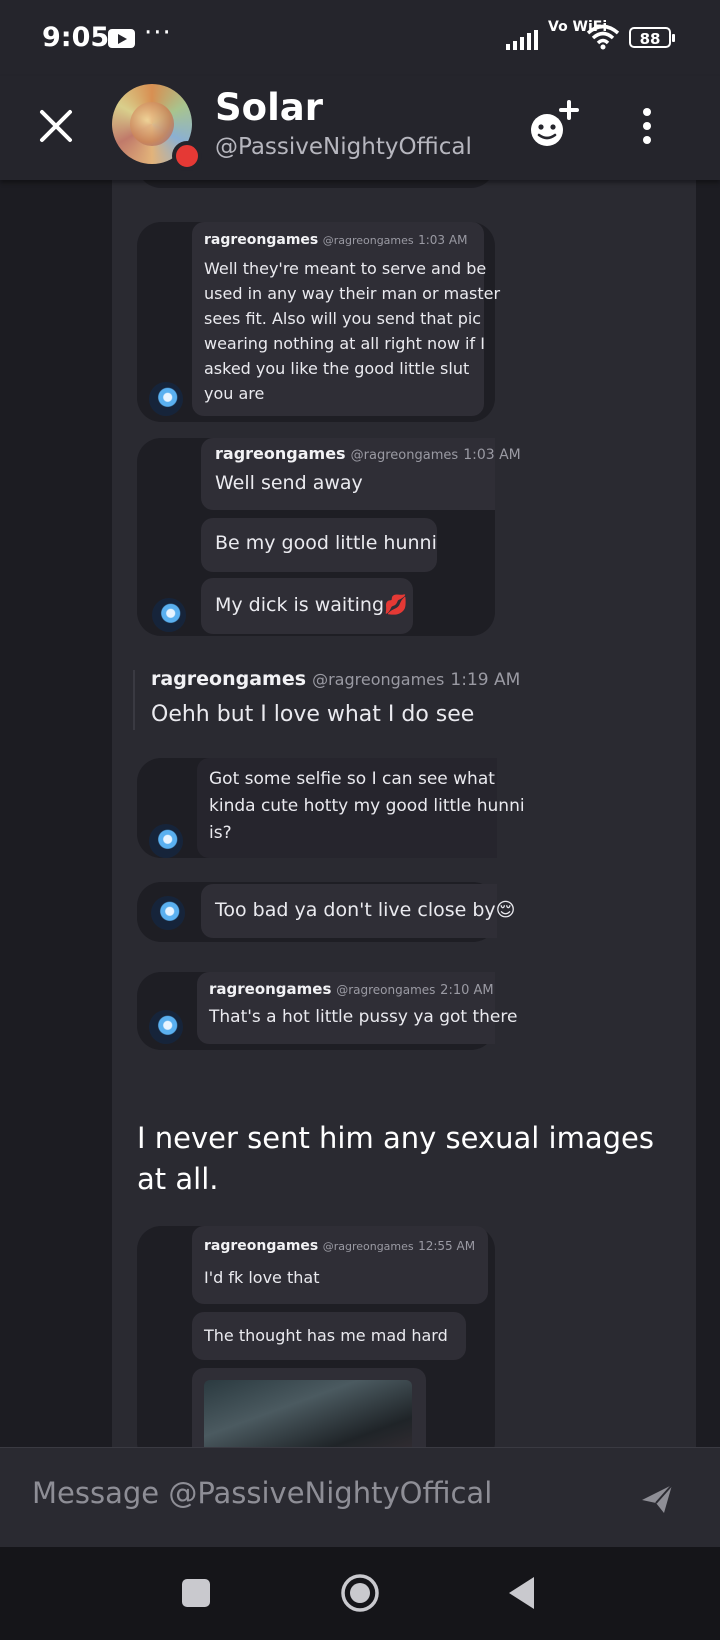  What do you see at coordinates (360, 38) in the screenshot?
I see `status-bar: 9:05 ··· Vo WiFi 88` at bounding box center [360, 38].